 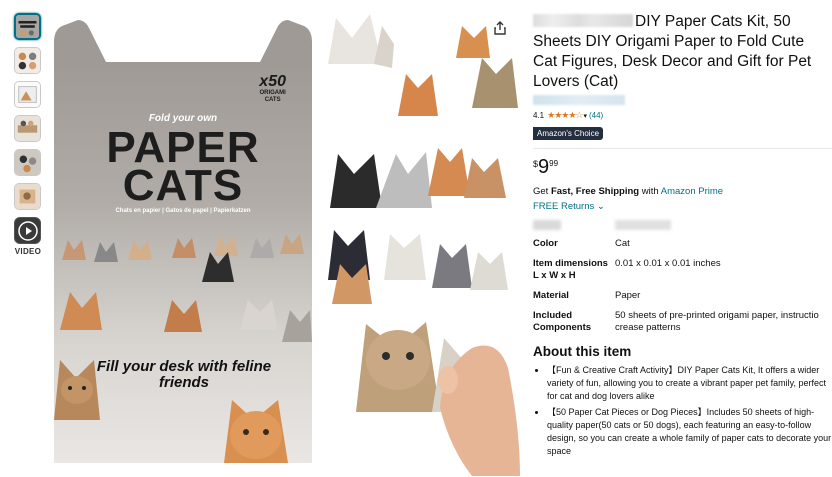 I want to click on thumbnail-strip: VIDEO, so click(x=28, y=134).